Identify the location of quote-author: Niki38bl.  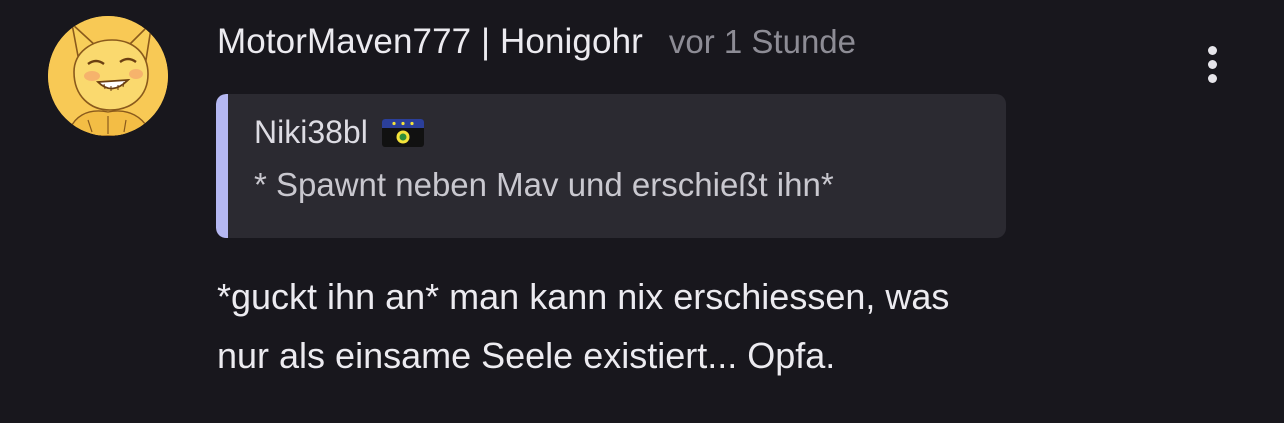
(311, 132).